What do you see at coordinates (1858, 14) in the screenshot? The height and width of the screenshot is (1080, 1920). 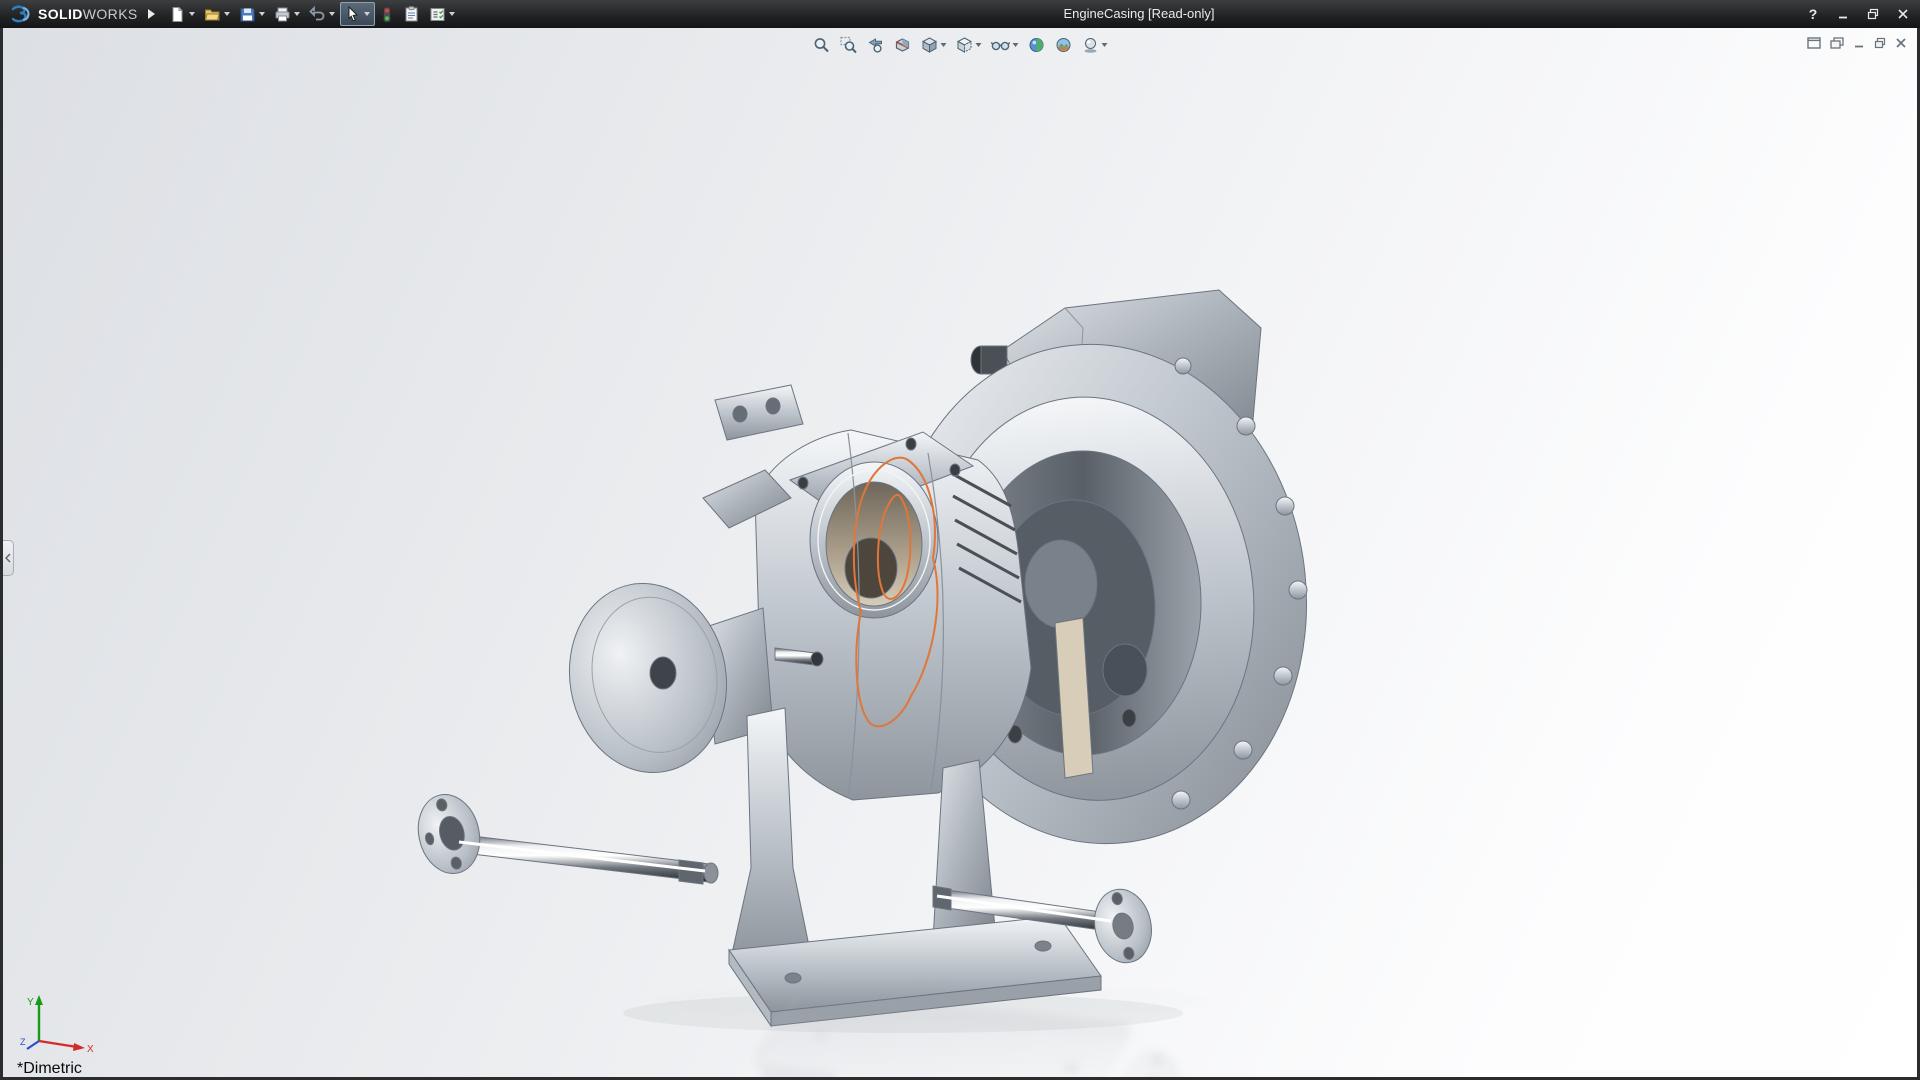 I see `window-controls: ?` at bounding box center [1858, 14].